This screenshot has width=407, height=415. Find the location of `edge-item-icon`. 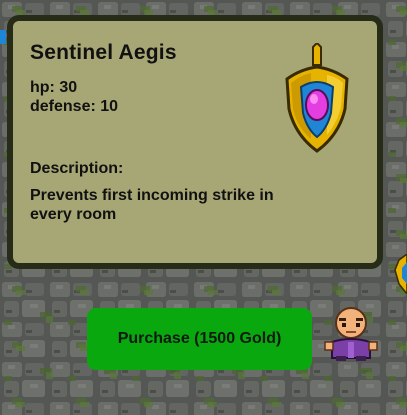

edge-item-icon is located at coordinates (400, 274).